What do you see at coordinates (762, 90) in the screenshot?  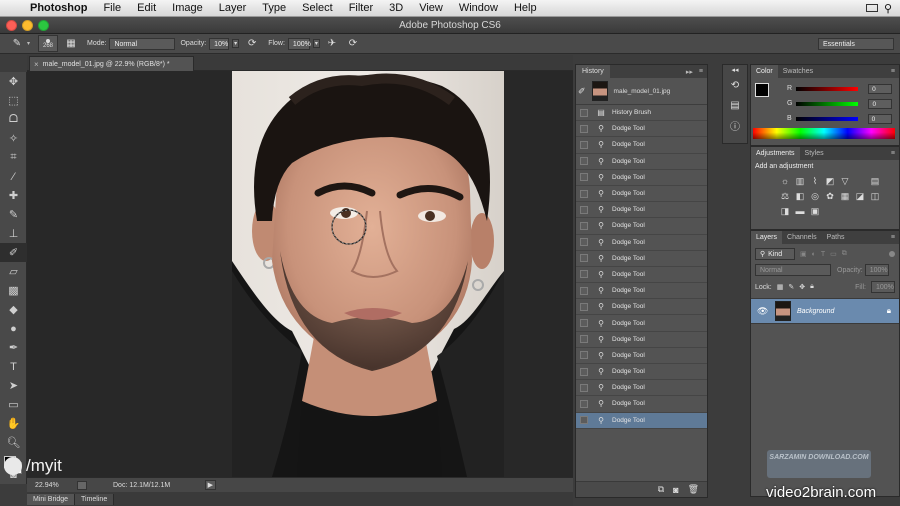 I see `color-fg-swatch` at bounding box center [762, 90].